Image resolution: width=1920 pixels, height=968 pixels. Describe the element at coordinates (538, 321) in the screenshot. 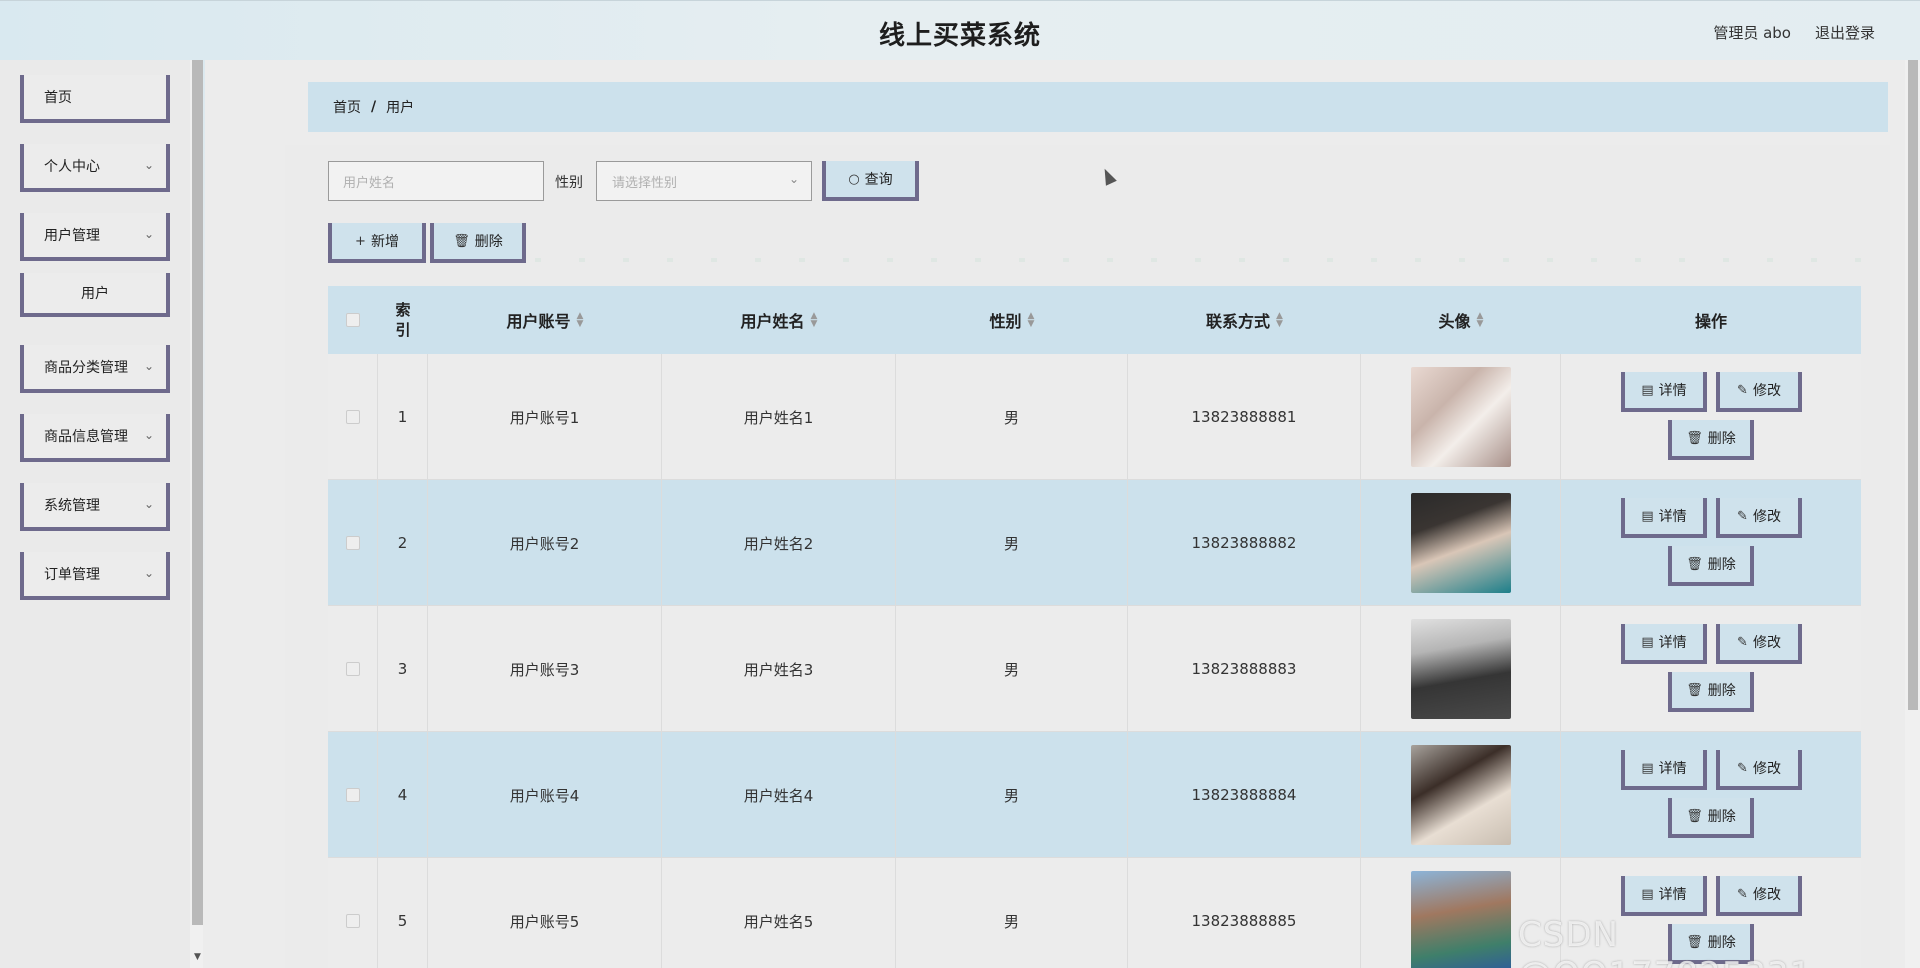

I see `header-account-label: 用户账号` at that location.